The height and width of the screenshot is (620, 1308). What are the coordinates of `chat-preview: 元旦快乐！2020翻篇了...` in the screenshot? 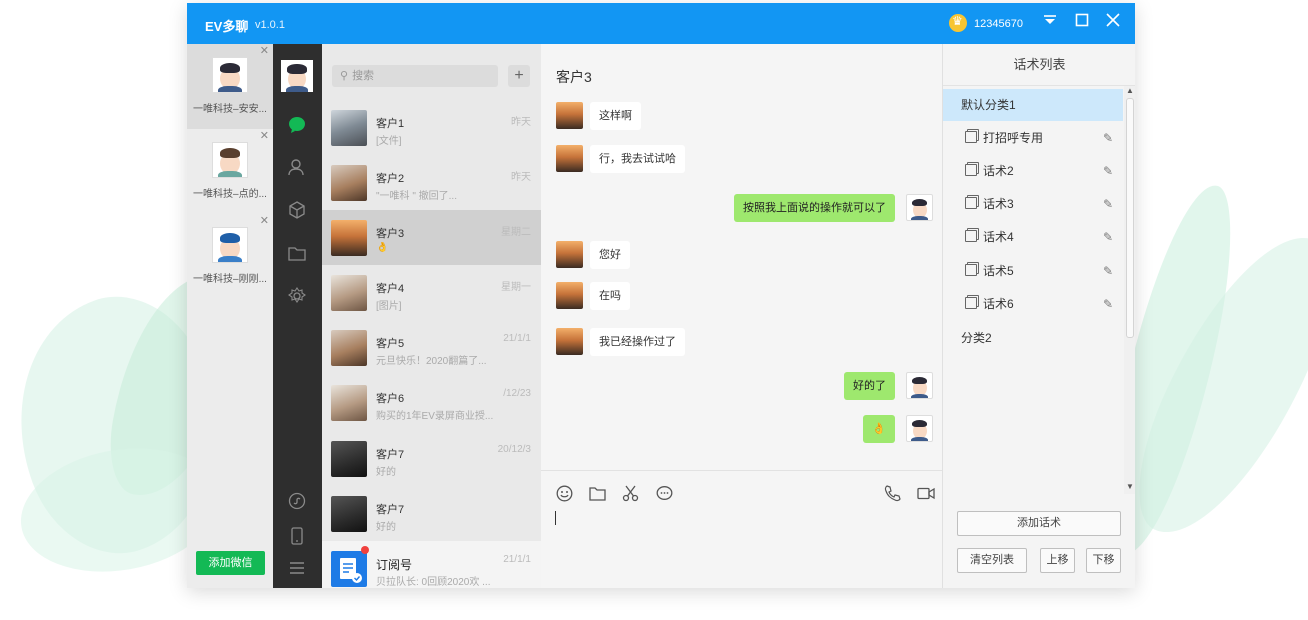 It's located at (431, 361).